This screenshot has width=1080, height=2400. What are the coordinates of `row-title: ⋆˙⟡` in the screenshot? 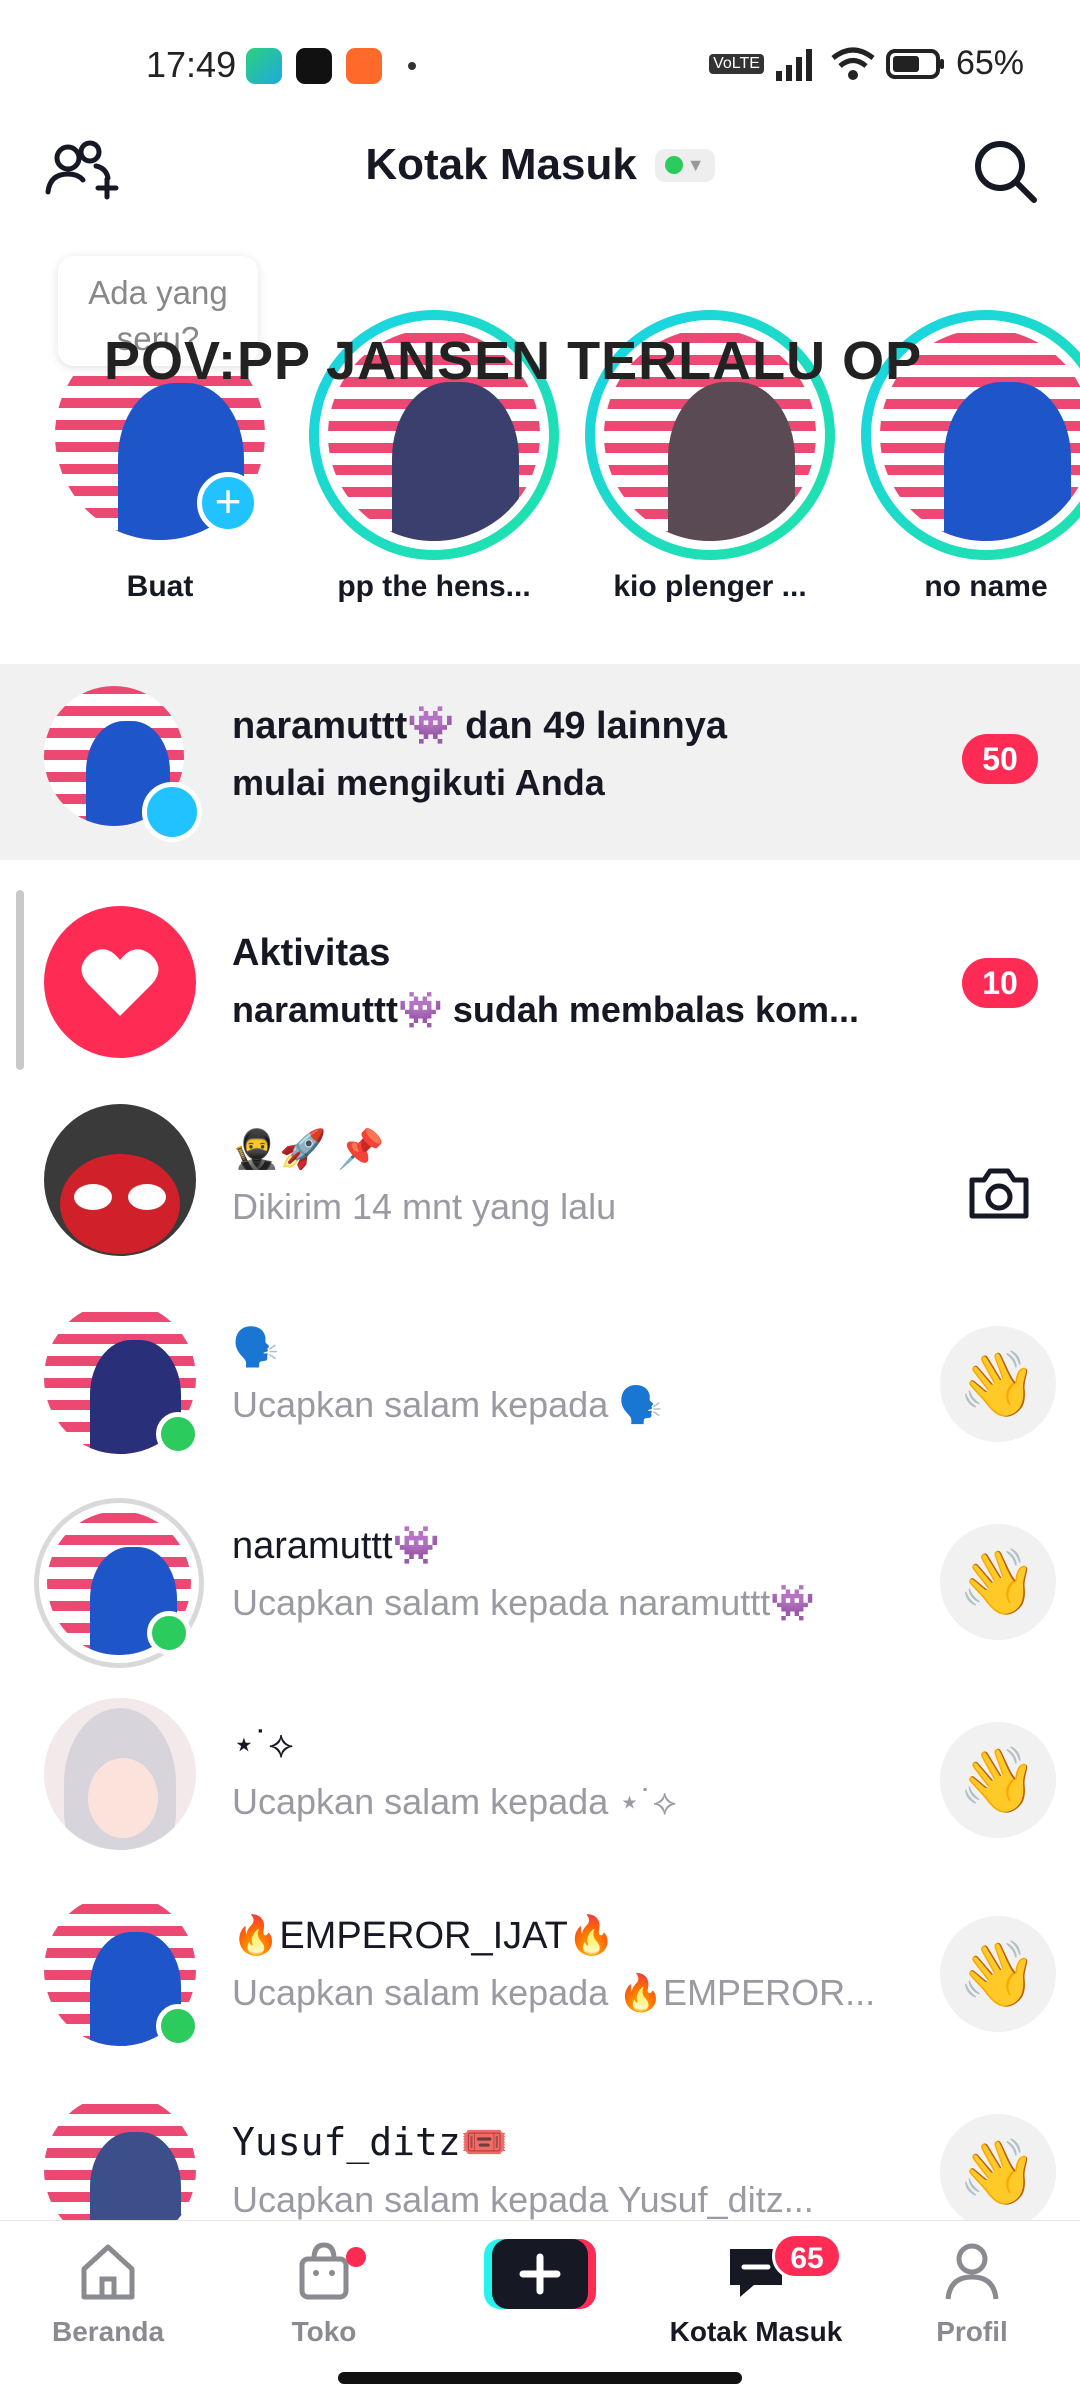 It's located at (263, 1745).